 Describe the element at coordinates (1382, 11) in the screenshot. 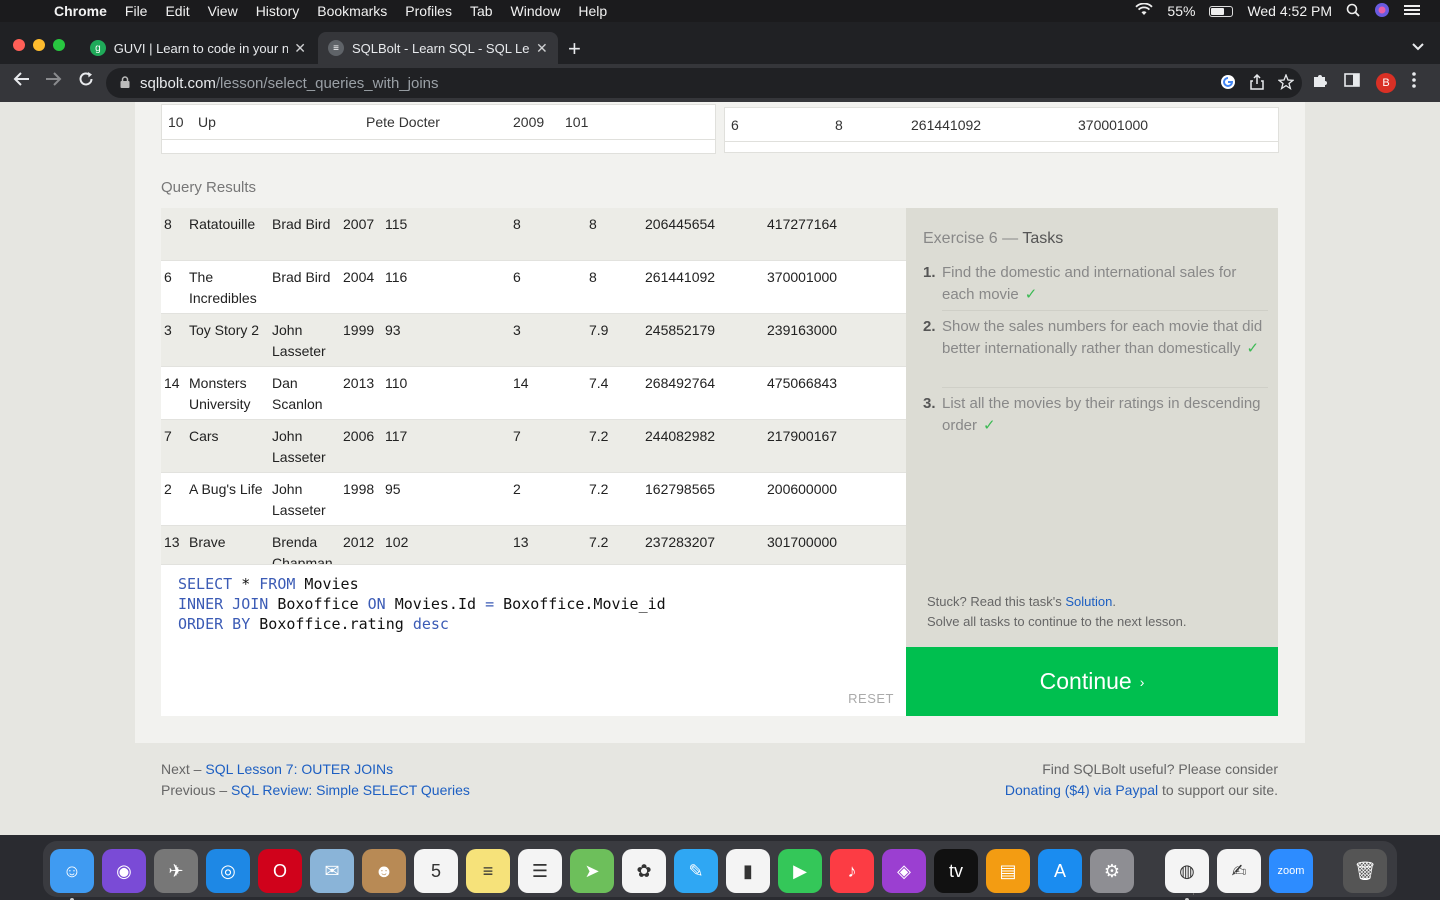

I see `siri-menu-icon` at that location.